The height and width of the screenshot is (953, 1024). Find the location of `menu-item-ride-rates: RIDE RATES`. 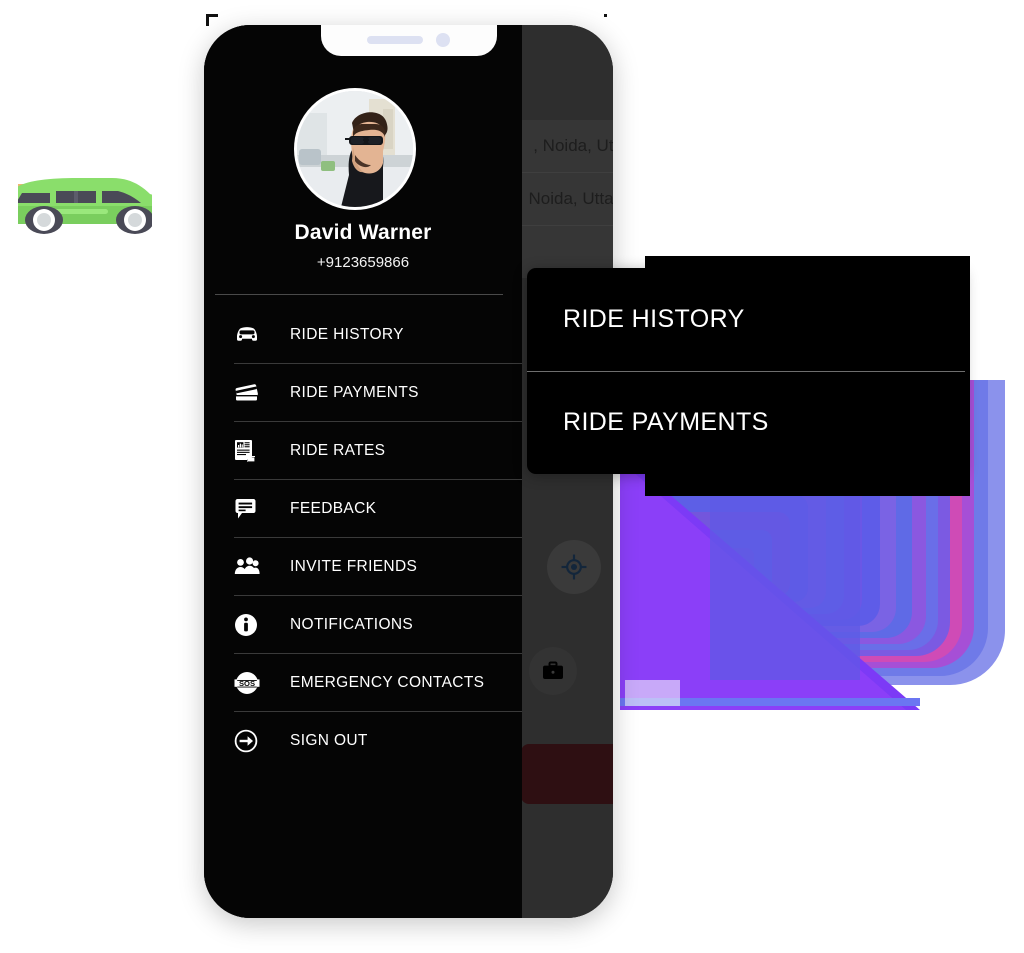

menu-item-ride-rates: RIDE RATES is located at coordinates (378, 451).